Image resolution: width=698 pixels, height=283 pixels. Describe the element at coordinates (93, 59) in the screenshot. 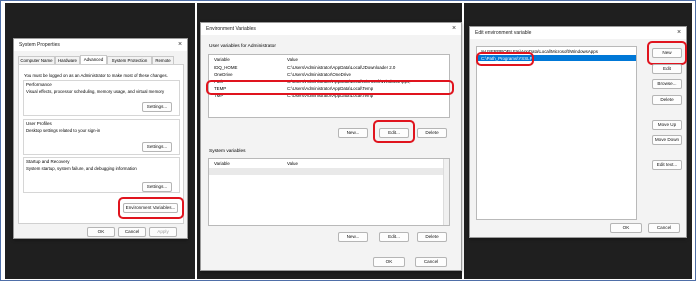

I see `tab-advanced: Advanced` at that location.